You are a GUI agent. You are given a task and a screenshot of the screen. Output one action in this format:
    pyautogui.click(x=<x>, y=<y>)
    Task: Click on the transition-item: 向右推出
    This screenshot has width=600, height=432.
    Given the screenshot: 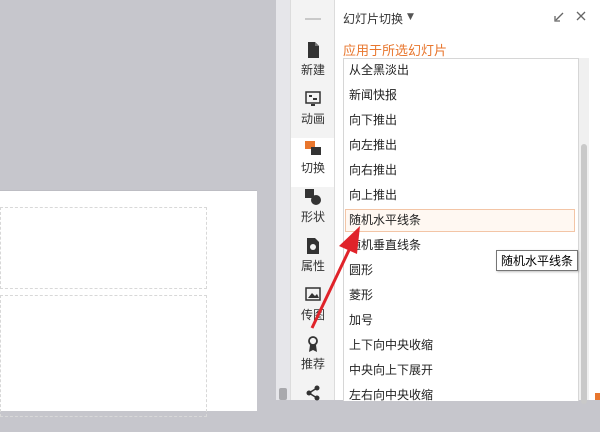 What is the action you would take?
    pyautogui.click(x=460, y=170)
    